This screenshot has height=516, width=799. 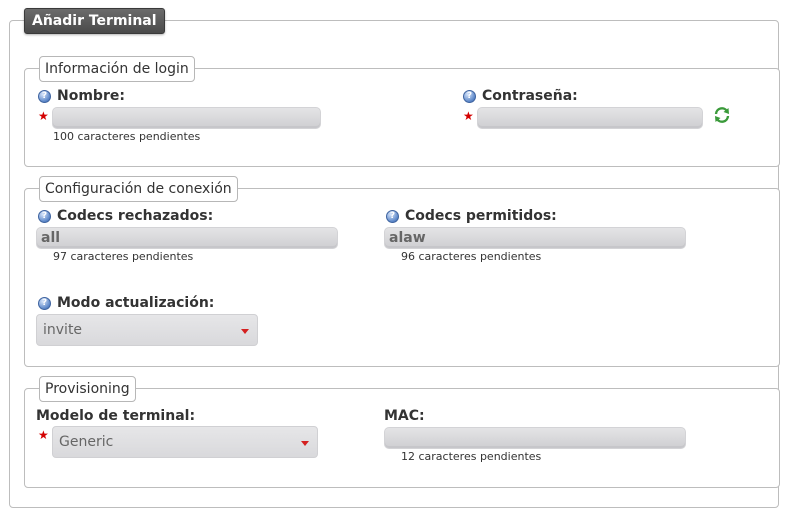 I want to click on codecs-permitidos-hint: 96 caracteres pendientes, so click(x=471, y=256).